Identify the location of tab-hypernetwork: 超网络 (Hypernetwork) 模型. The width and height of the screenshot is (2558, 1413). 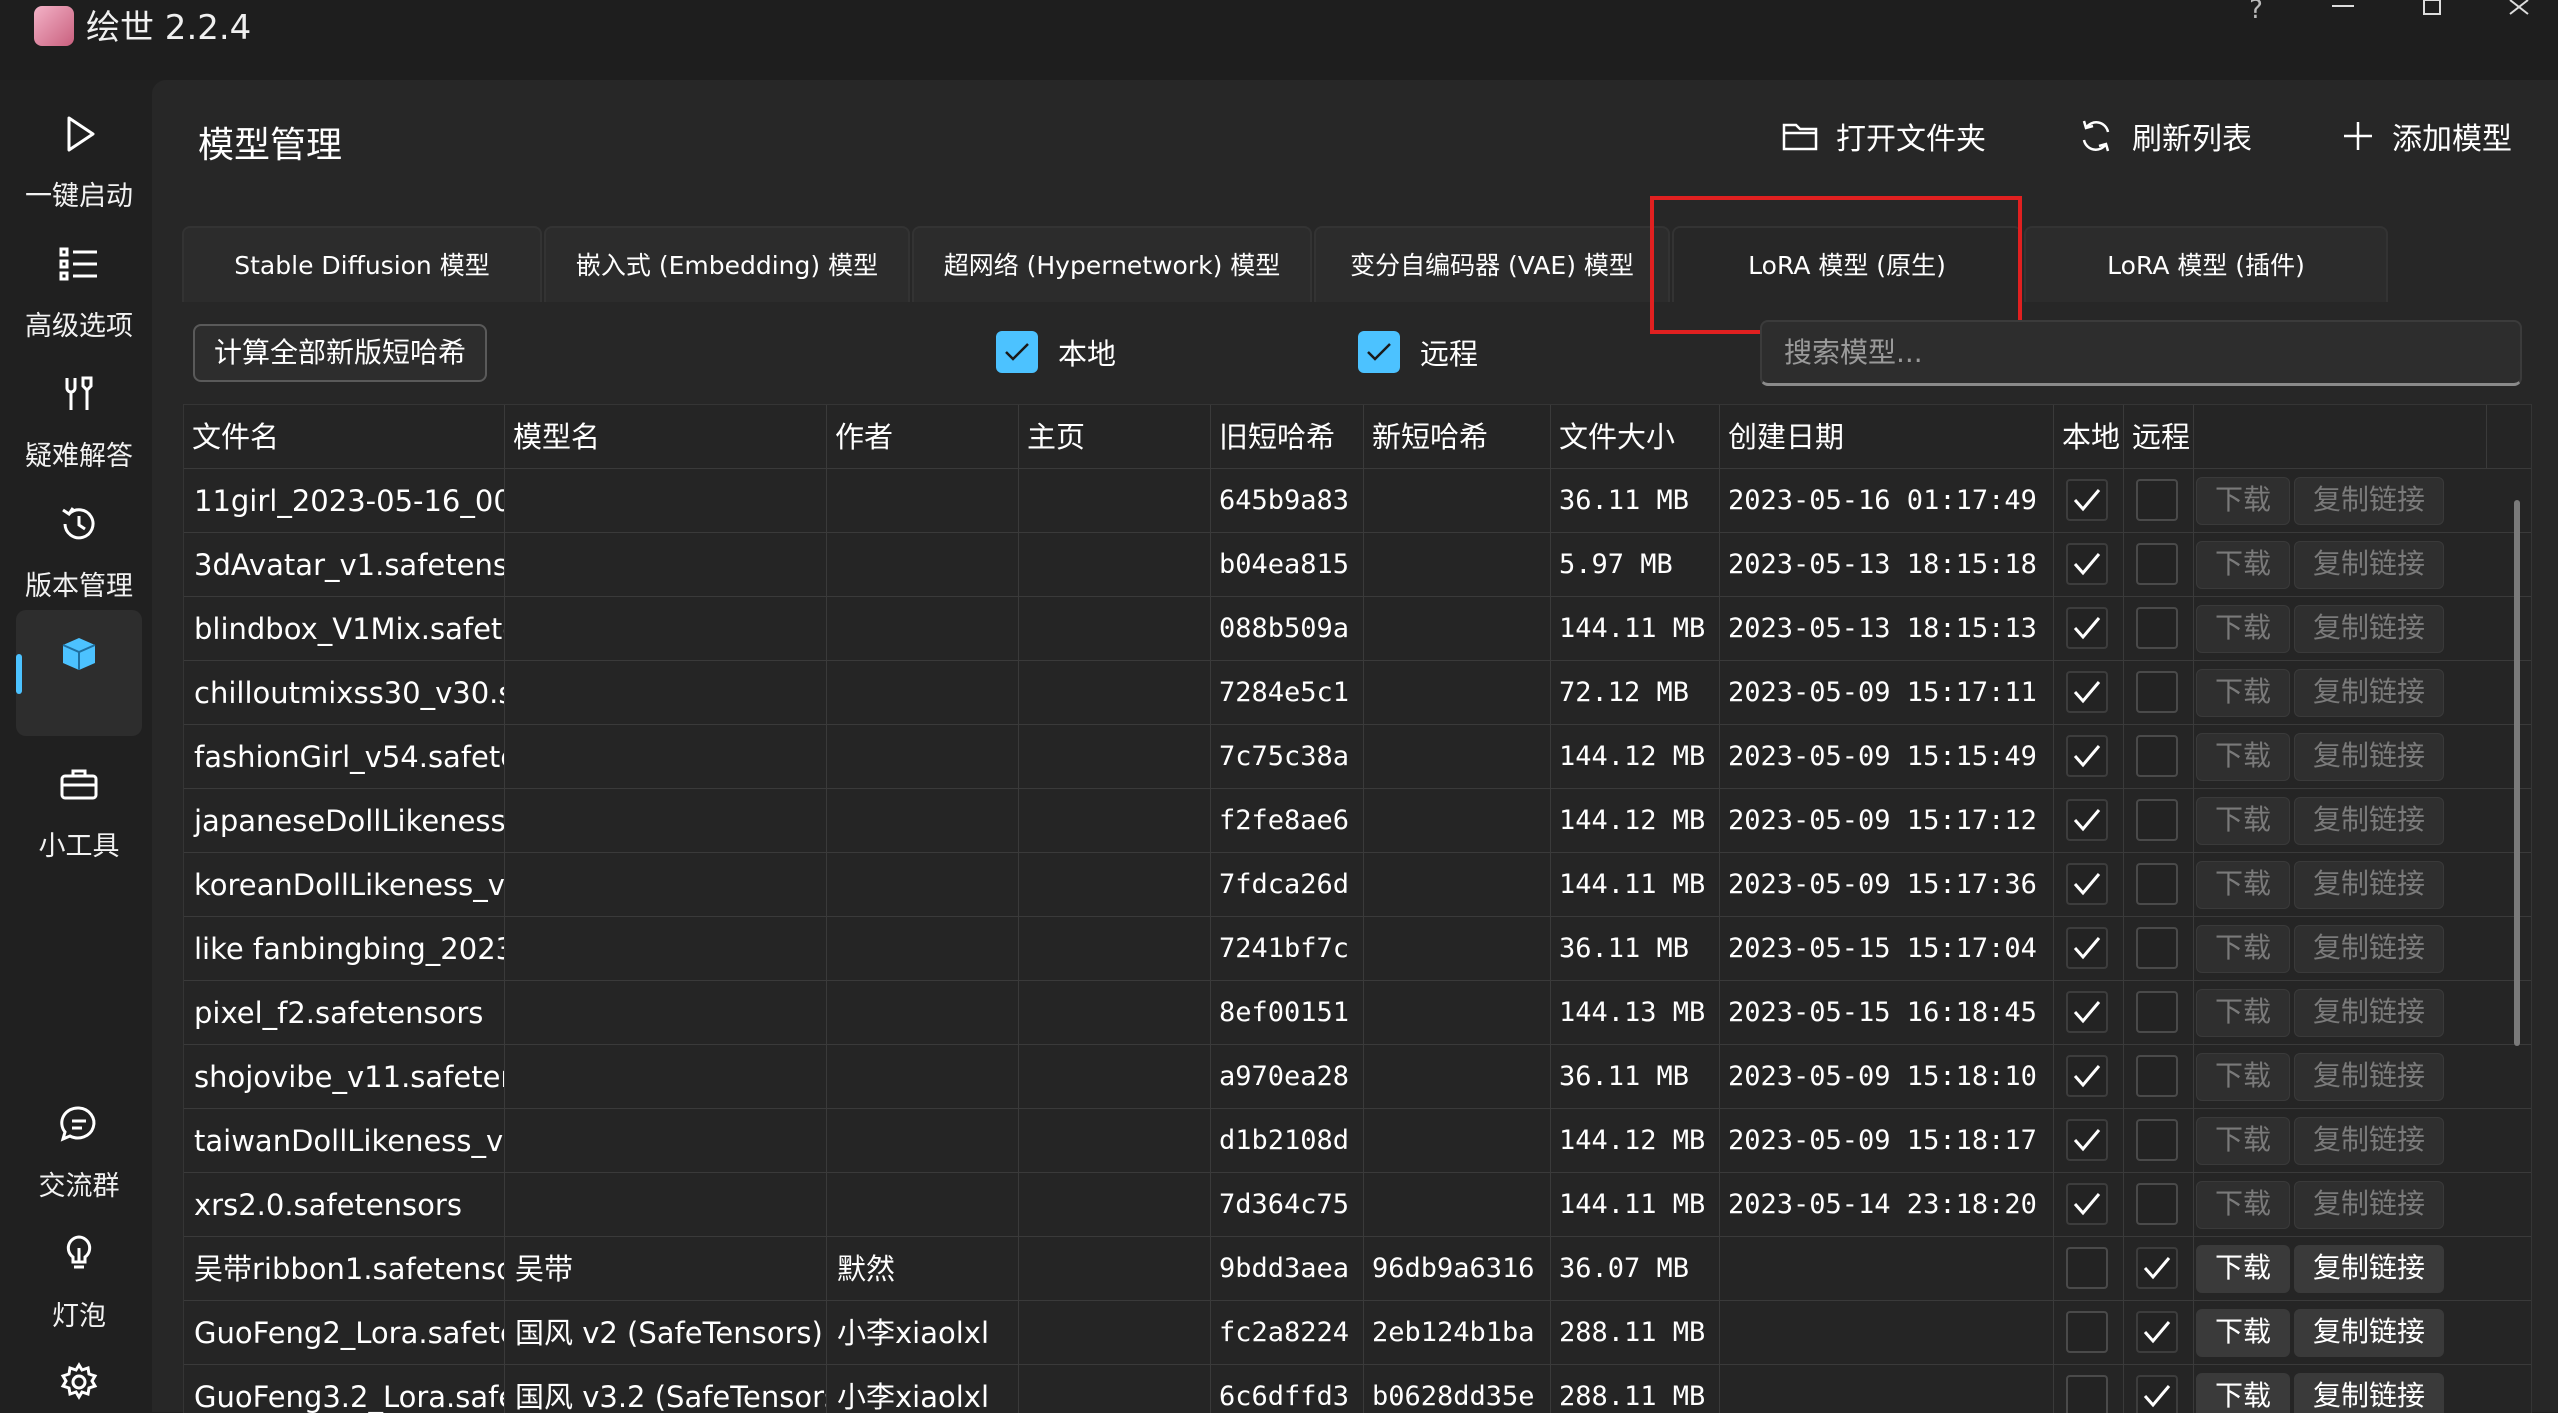
(1112, 264).